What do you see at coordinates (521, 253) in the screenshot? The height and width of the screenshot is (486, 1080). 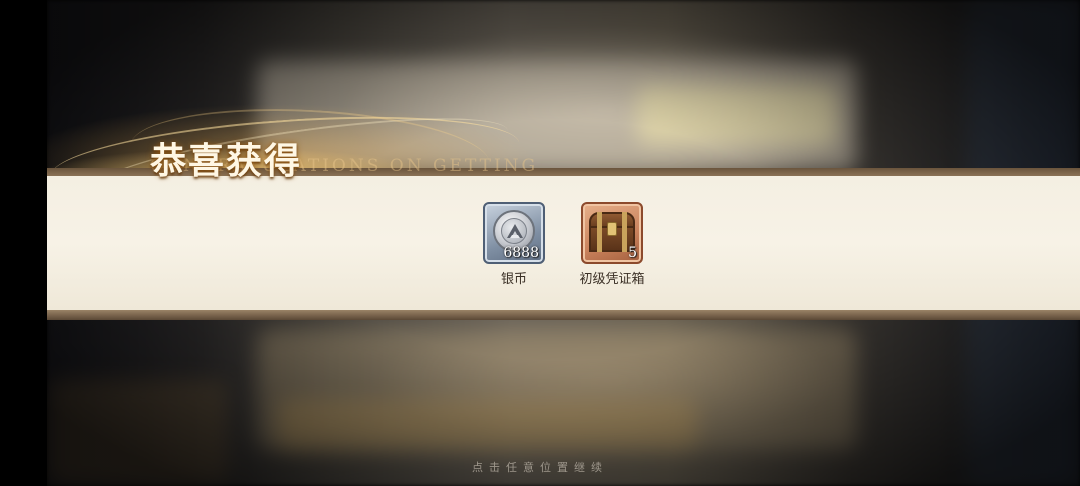 I see `reward-count: 6888` at bounding box center [521, 253].